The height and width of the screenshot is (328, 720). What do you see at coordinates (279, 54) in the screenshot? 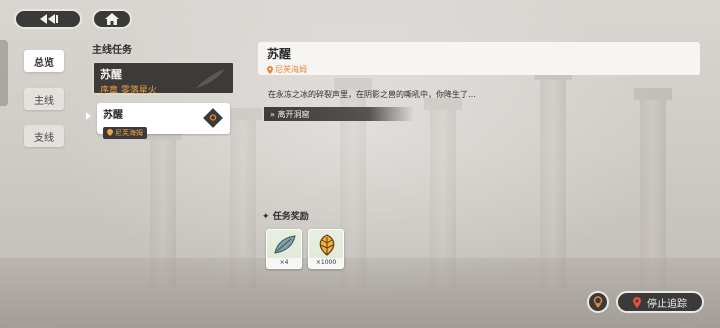
I see `quest-detail-title: 苏醒` at bounding box center [279, 54].